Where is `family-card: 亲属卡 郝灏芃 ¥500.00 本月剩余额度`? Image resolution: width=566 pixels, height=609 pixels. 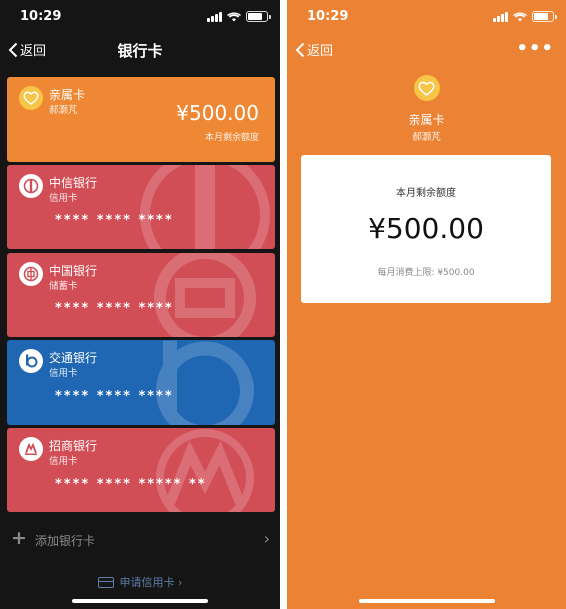
family-card: 亲属卡 郝灏芃 ¥500.00 本月剩余额度 is located at coordinates (141, 119).